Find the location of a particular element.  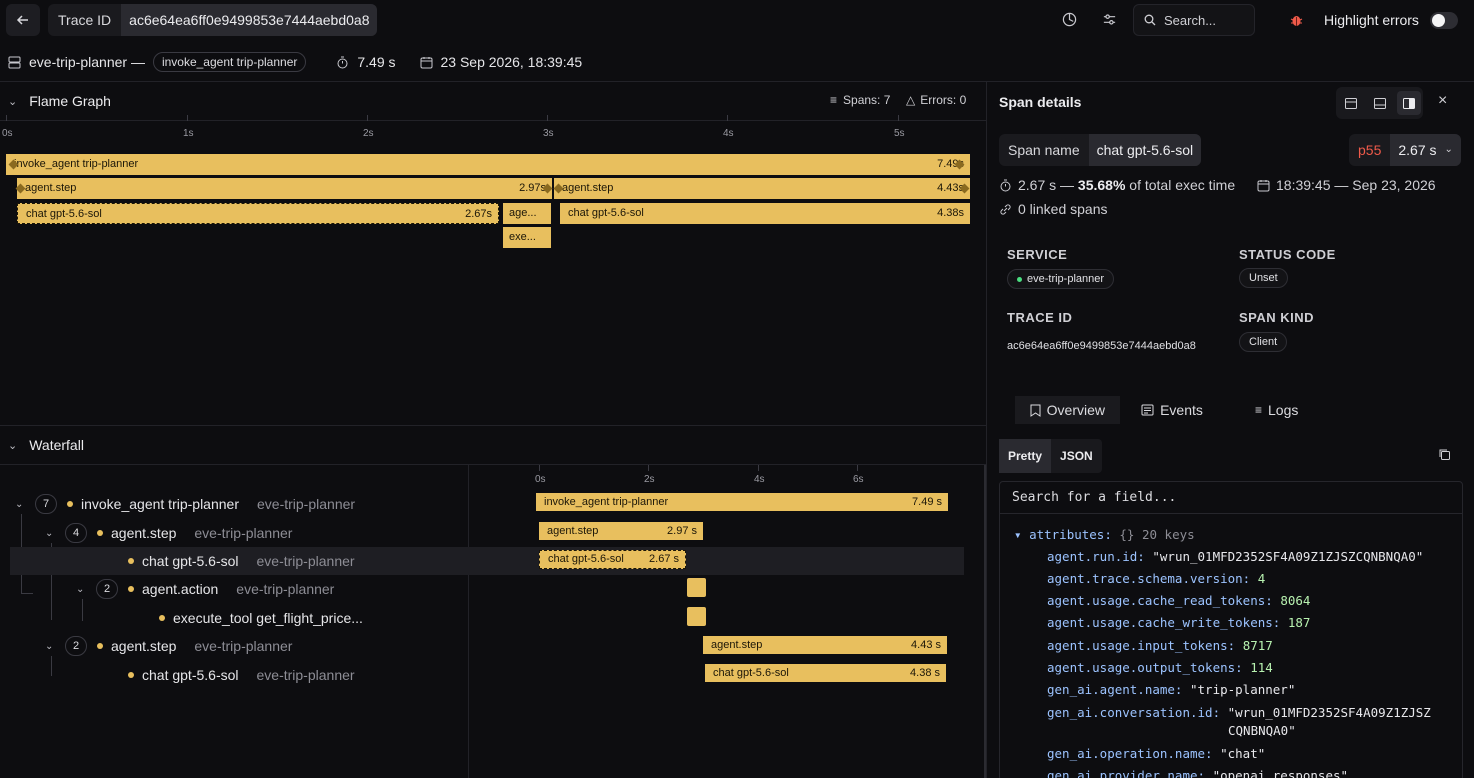

percentile-select: p55 2.67 s ⌄ is located at coordinates (1405, 150).